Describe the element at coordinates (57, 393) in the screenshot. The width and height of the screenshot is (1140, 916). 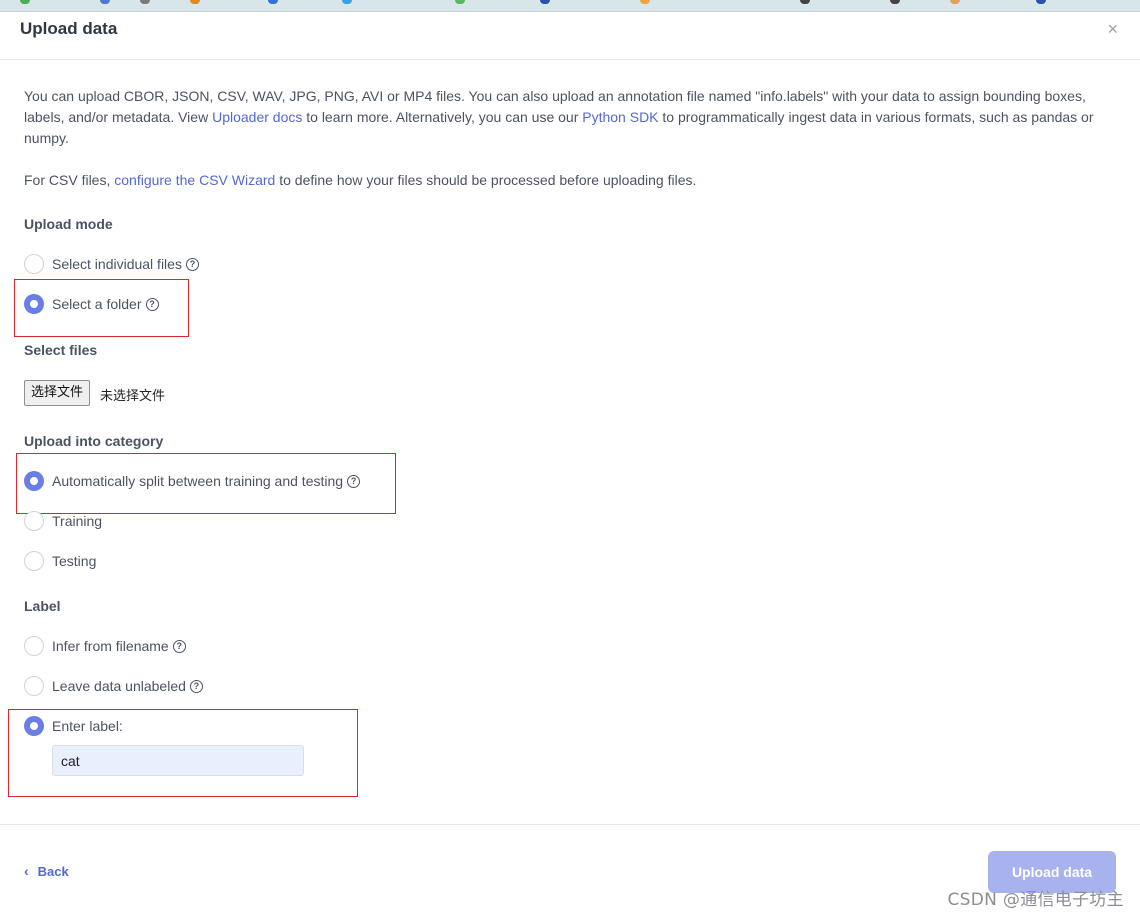
I see `choose-file-button: 选择文件` at that location.